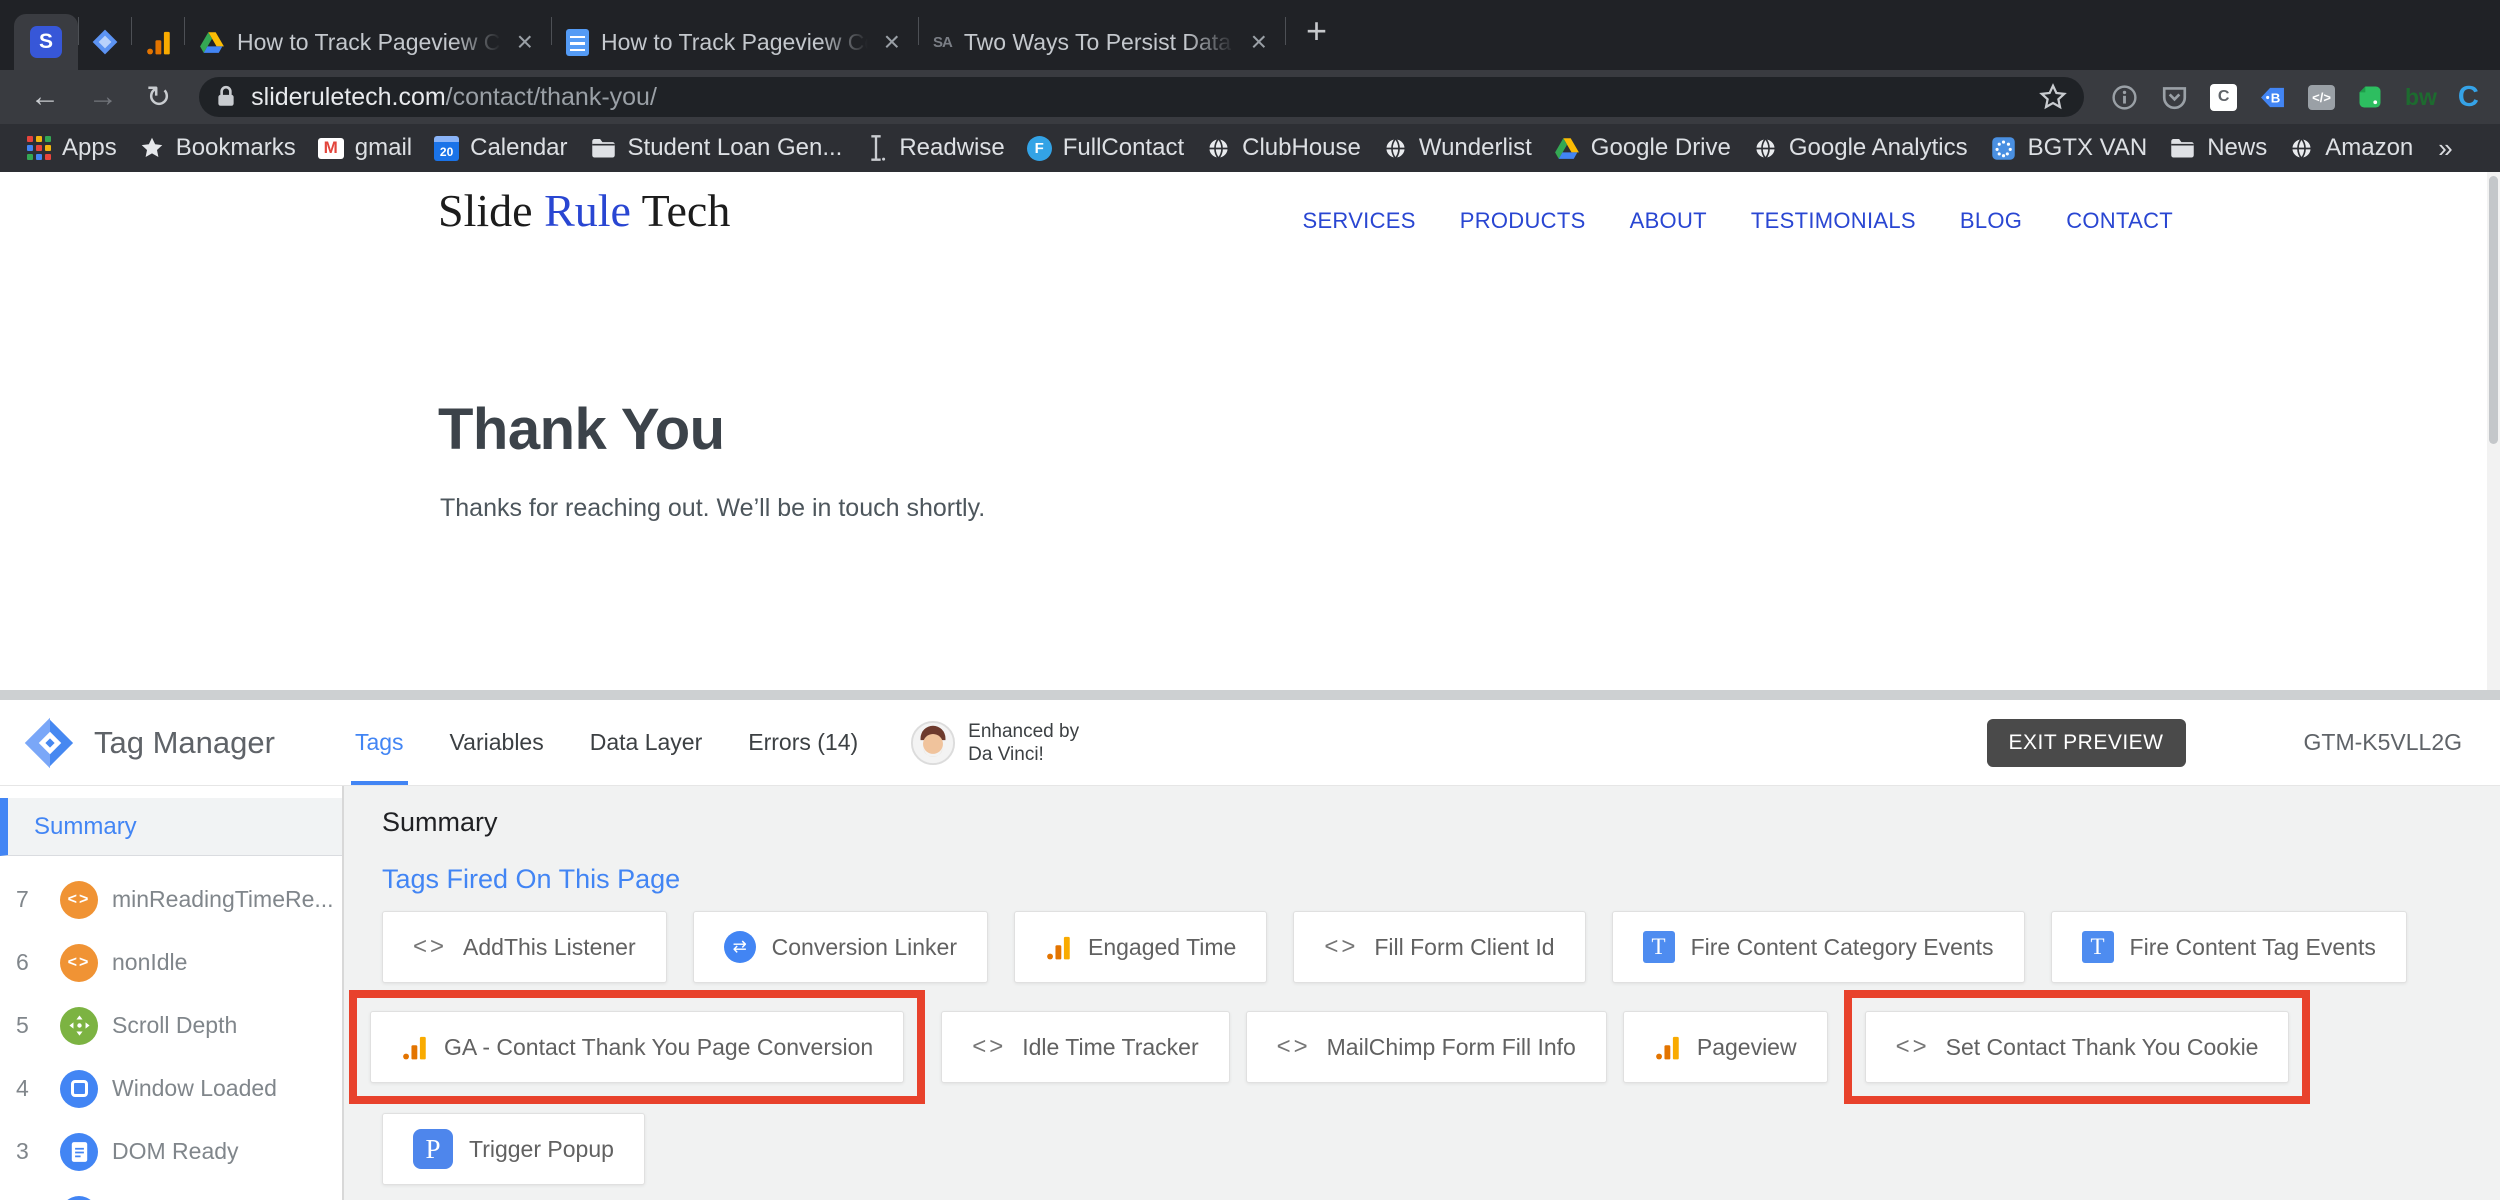 The height and width of the screenshot is (1200, 2500). I want to click on site-nav-link: PRODUCTS, so click(1523, 221).